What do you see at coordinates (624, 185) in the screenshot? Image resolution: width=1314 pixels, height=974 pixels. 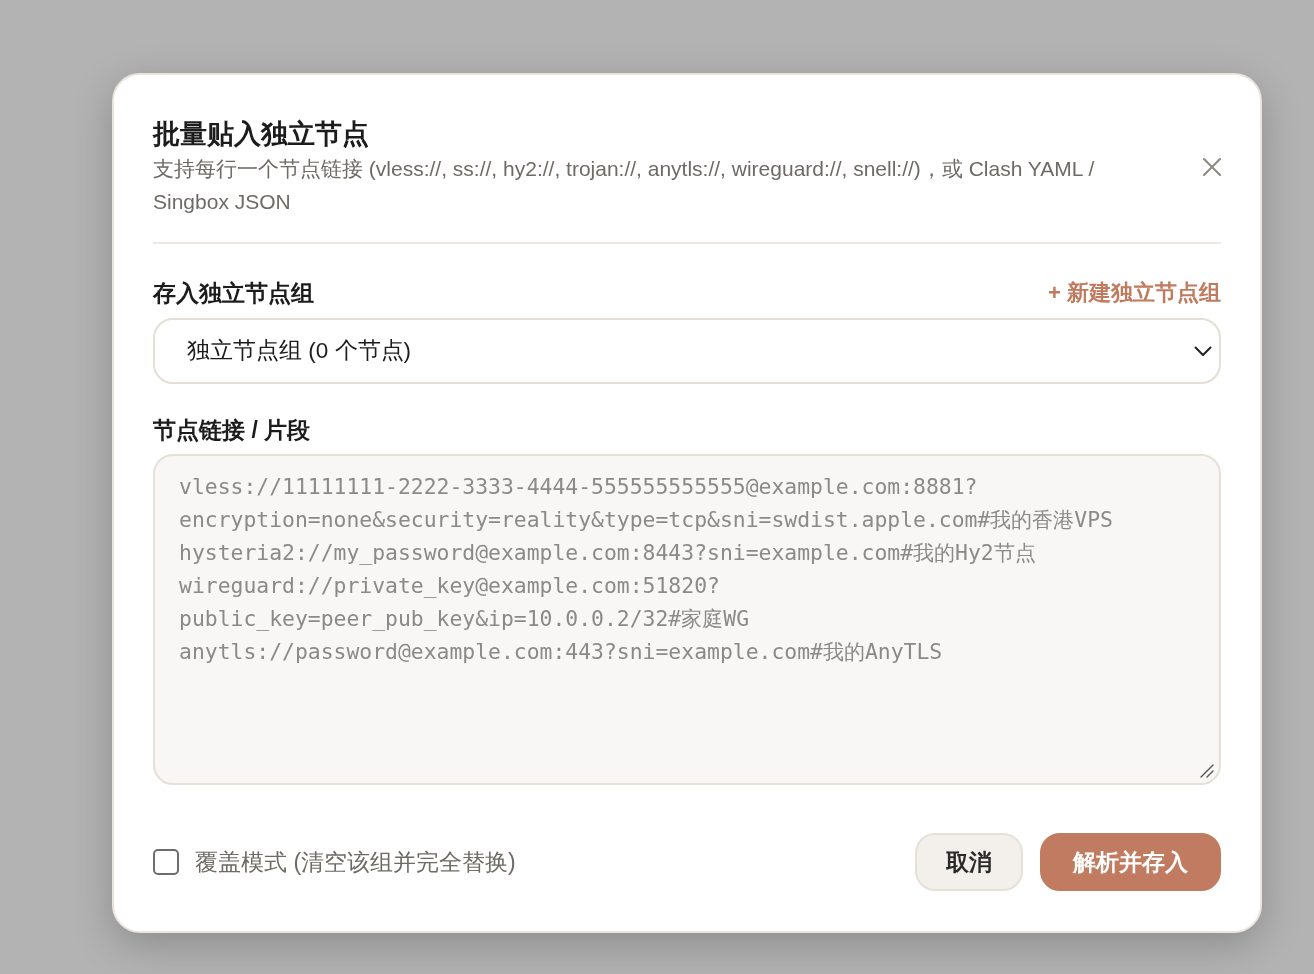 I see `dialog-description: 支持每行一个节点链接 (vless://, ss://, hy2://, trojan://, anytls://, wireguard://, snell://)，或 Clash YAML / Singbox JSON` at bounding box center [624, 185].